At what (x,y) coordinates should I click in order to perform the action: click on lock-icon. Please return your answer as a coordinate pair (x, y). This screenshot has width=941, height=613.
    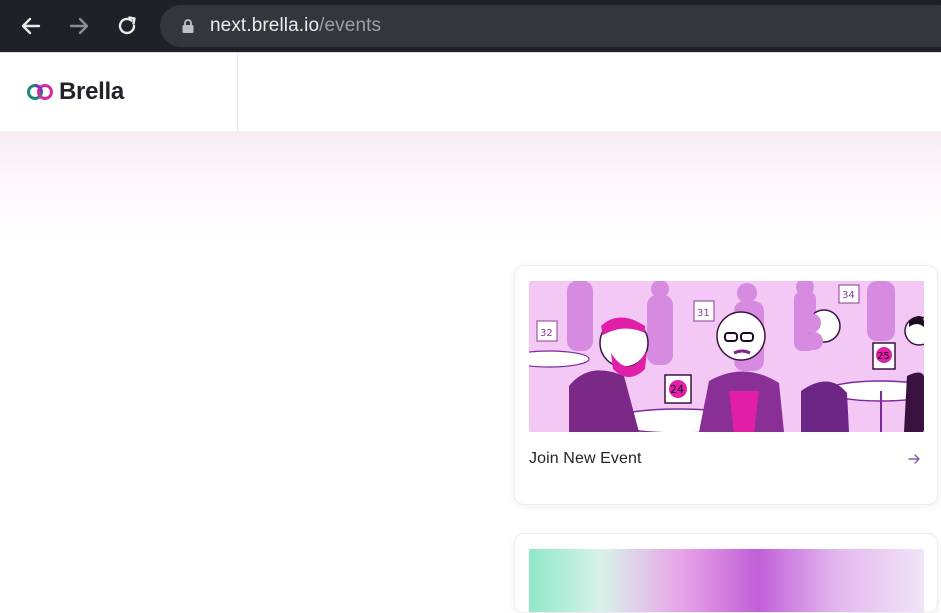
    Looking at the image, I should click on (188, 26).